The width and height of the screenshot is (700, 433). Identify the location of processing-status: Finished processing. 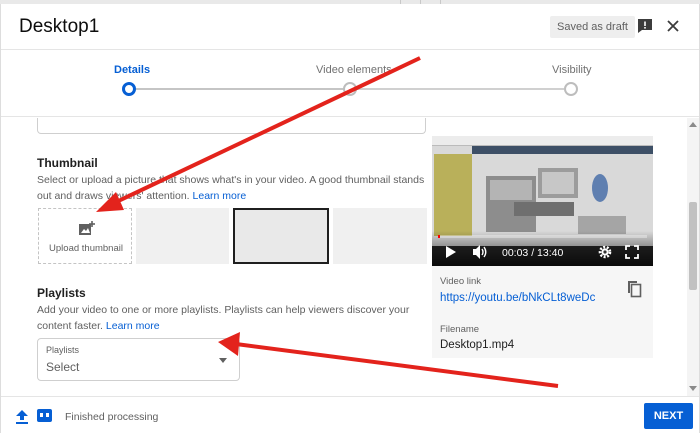
(112, 417).